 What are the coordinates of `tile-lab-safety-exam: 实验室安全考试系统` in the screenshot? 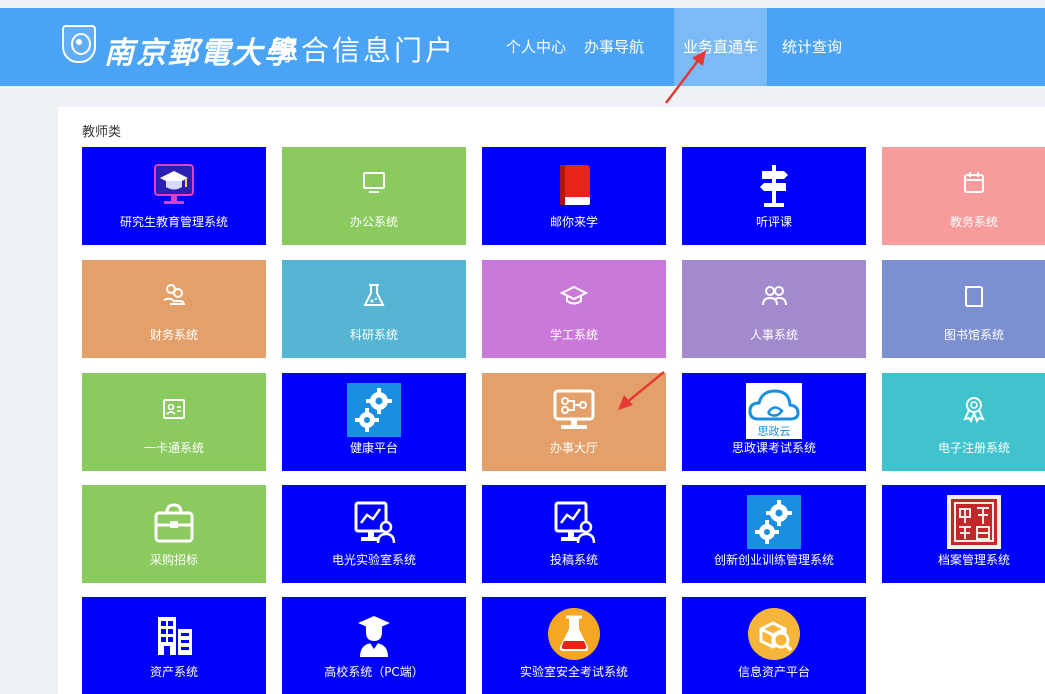 It's located at (574, 645).